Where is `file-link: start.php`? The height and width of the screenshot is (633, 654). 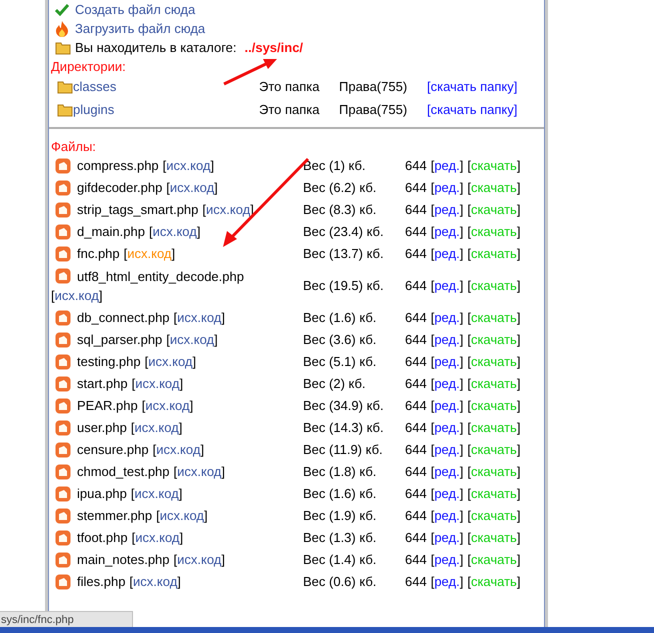
file-link: start.php is located at coordinates (102, 384).